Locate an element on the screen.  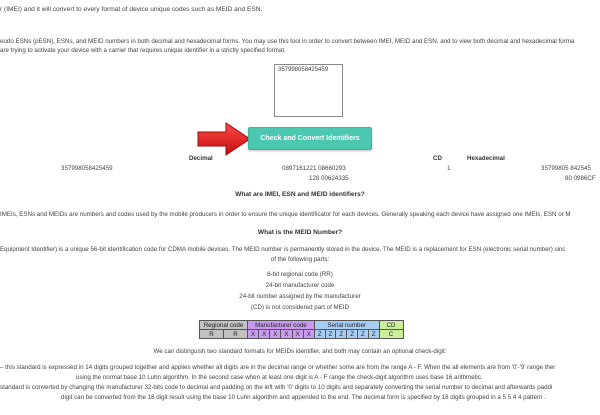
result-hex-esn: 80 0986CF is located at coordinates (580, 178).